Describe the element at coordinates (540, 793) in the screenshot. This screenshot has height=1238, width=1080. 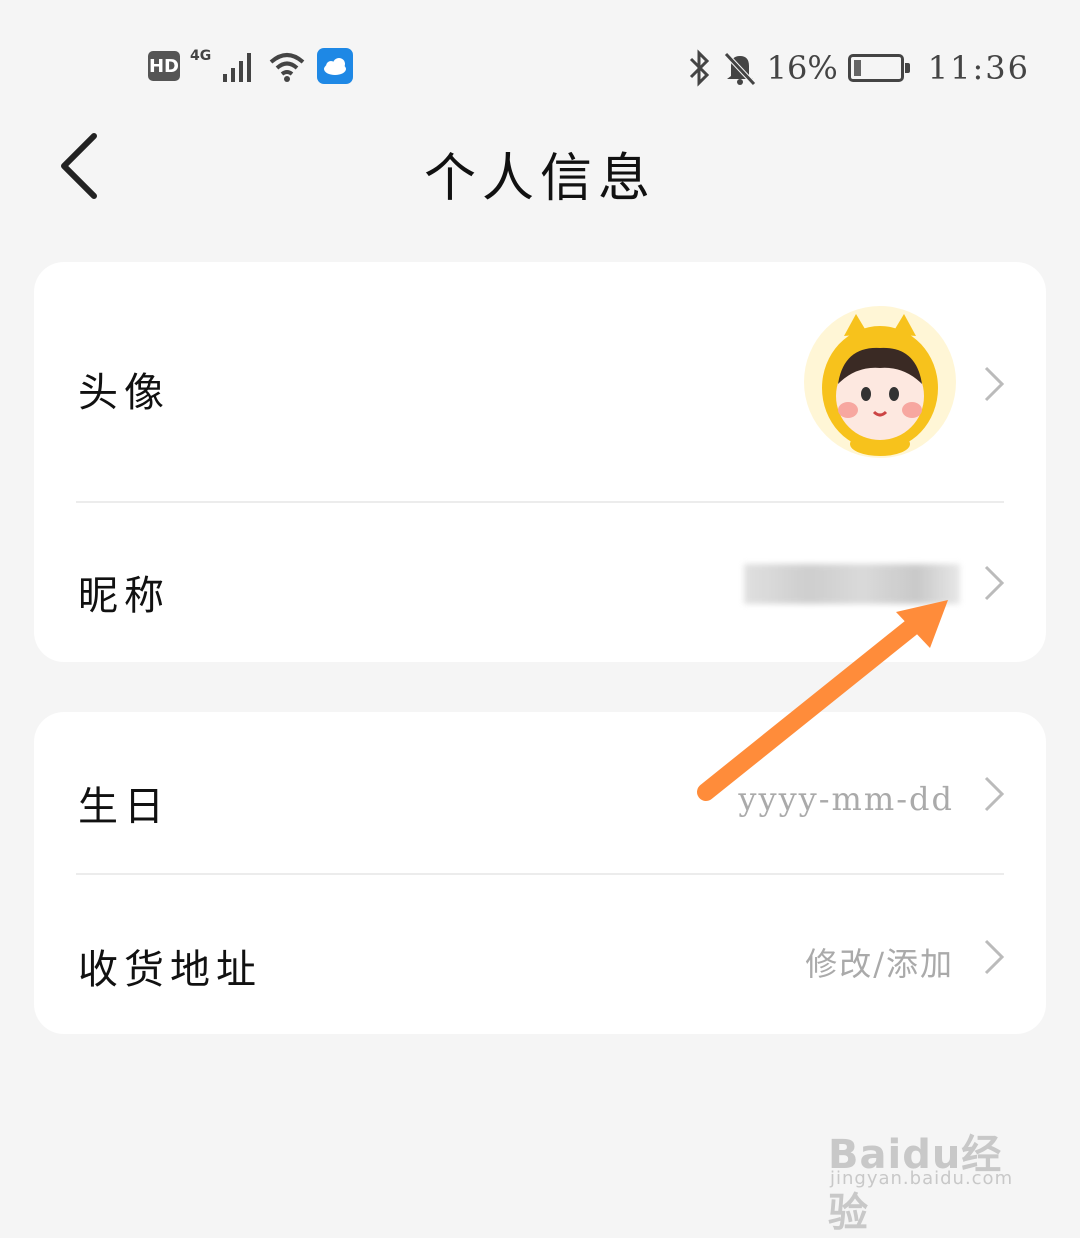
I see `birthday-row: 生日 yyyy-mm-dd` at that location.